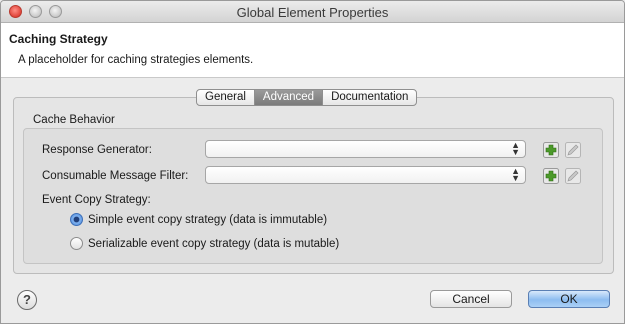 This screenshot has width=625, height=324. I want to click on header-title: Caching Strategy, so click(58, 39).